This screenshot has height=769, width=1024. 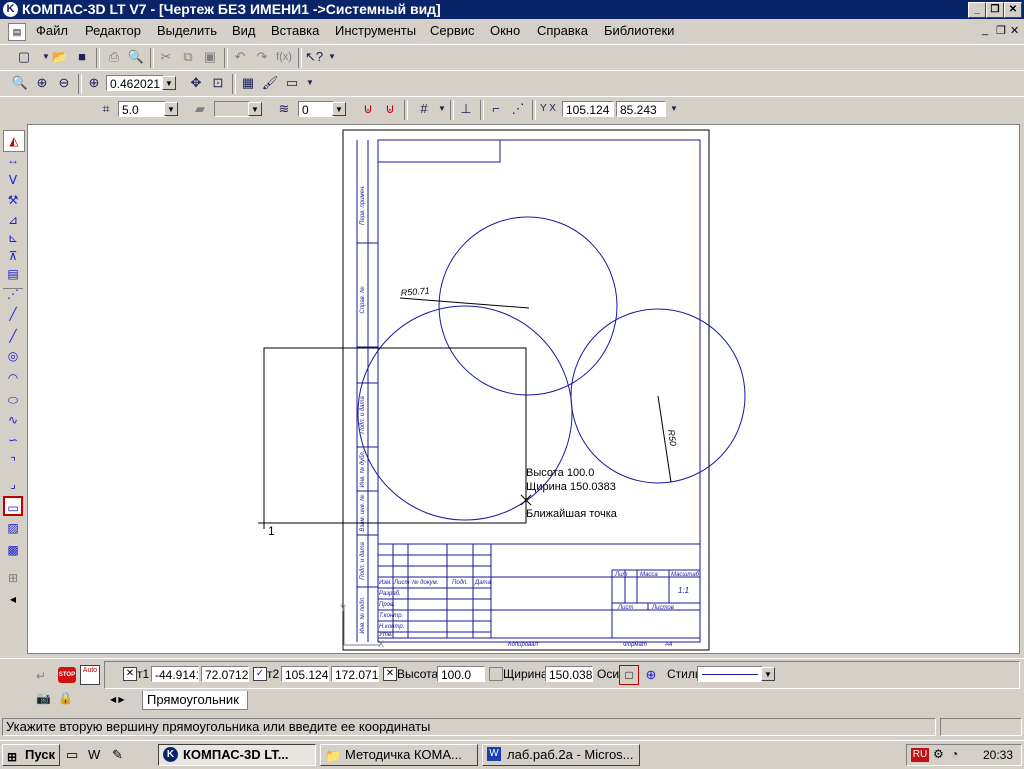 I want to click on bezier-tool-icon: ∽, so click(x=13, y=440).